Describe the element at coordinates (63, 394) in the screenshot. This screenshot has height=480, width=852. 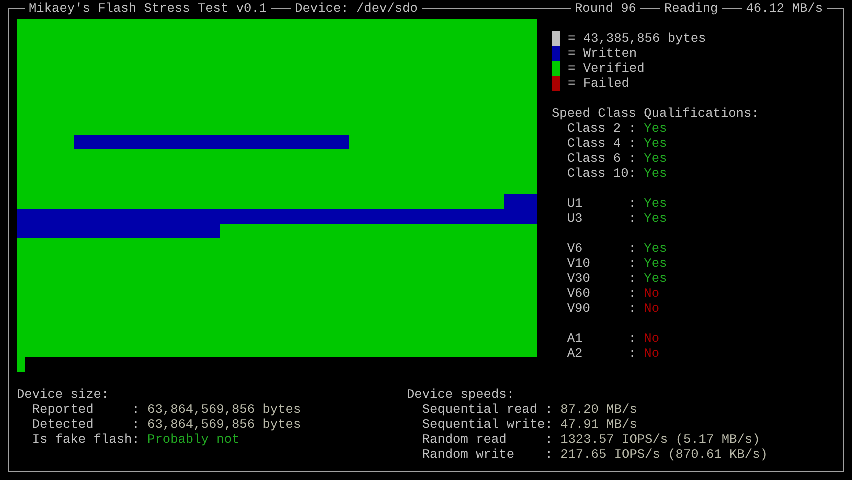
I see `section-title: Device size:` at that location.